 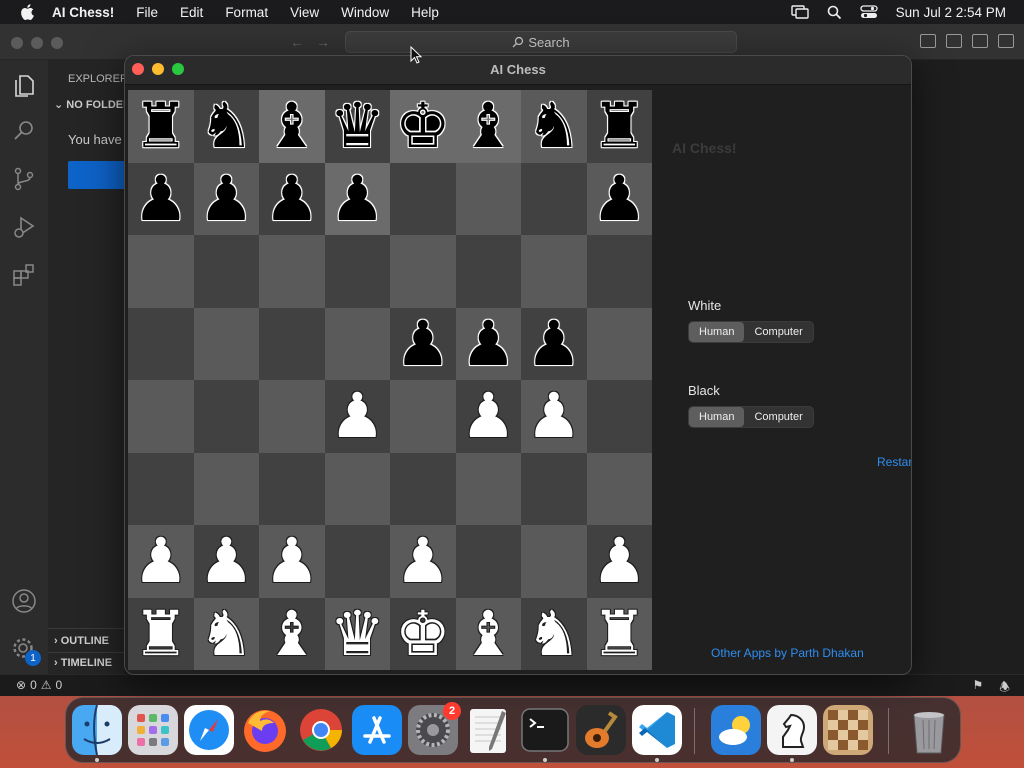 What do you see at coordinates (226, 271) in the screenshot?
I see `board-square-b6` at bounding box center [226, 271].